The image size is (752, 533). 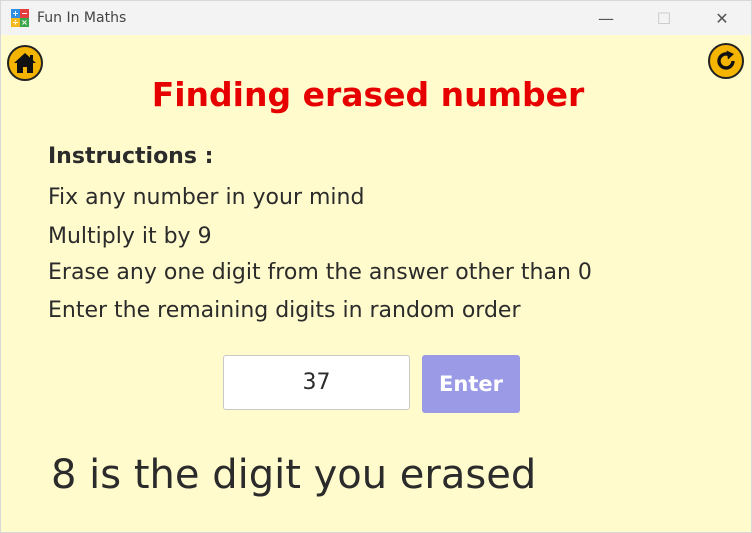 What do you see at coordinates (722, 18) in the screenshot?
I see `close-button: ✕` at bounding box center [722, 18].